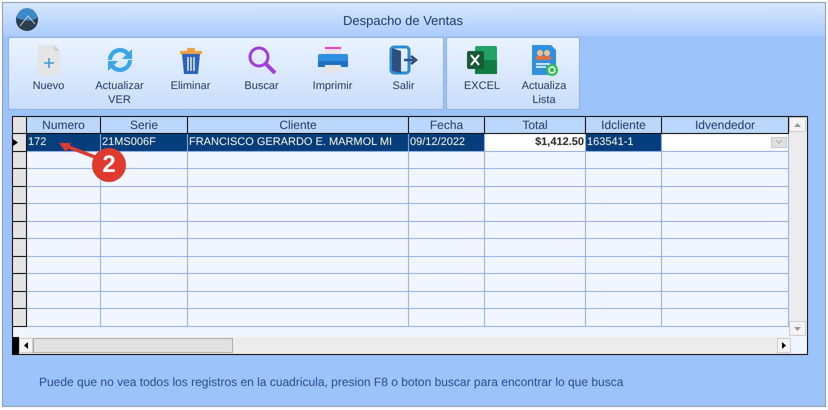 The height and width of the screenshot is (410, 828). What do you see at coordinates (133, 345) in the screenshot?
I see `scroll-thumb` at bounding box center [133, 345].